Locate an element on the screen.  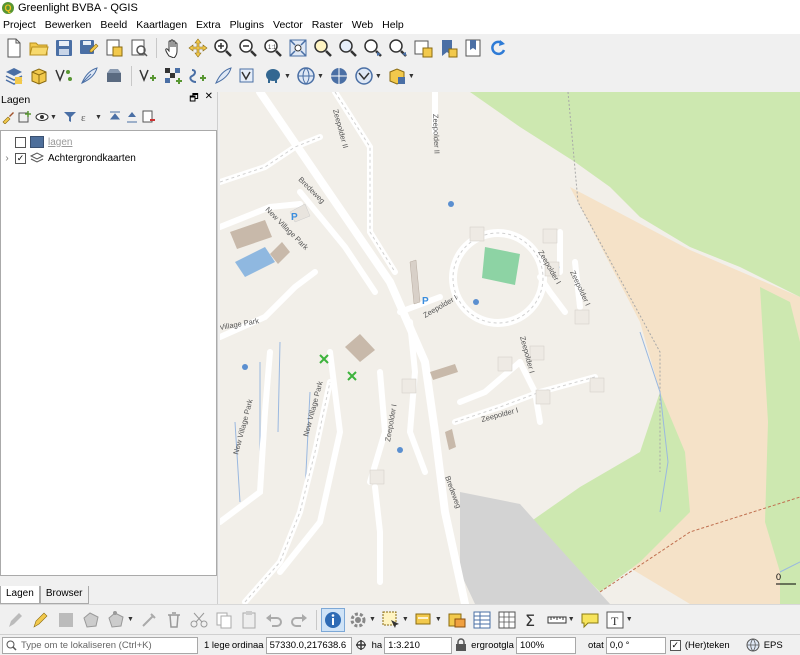
menu-plugins: Plugins is located at coordinates (248, 25).